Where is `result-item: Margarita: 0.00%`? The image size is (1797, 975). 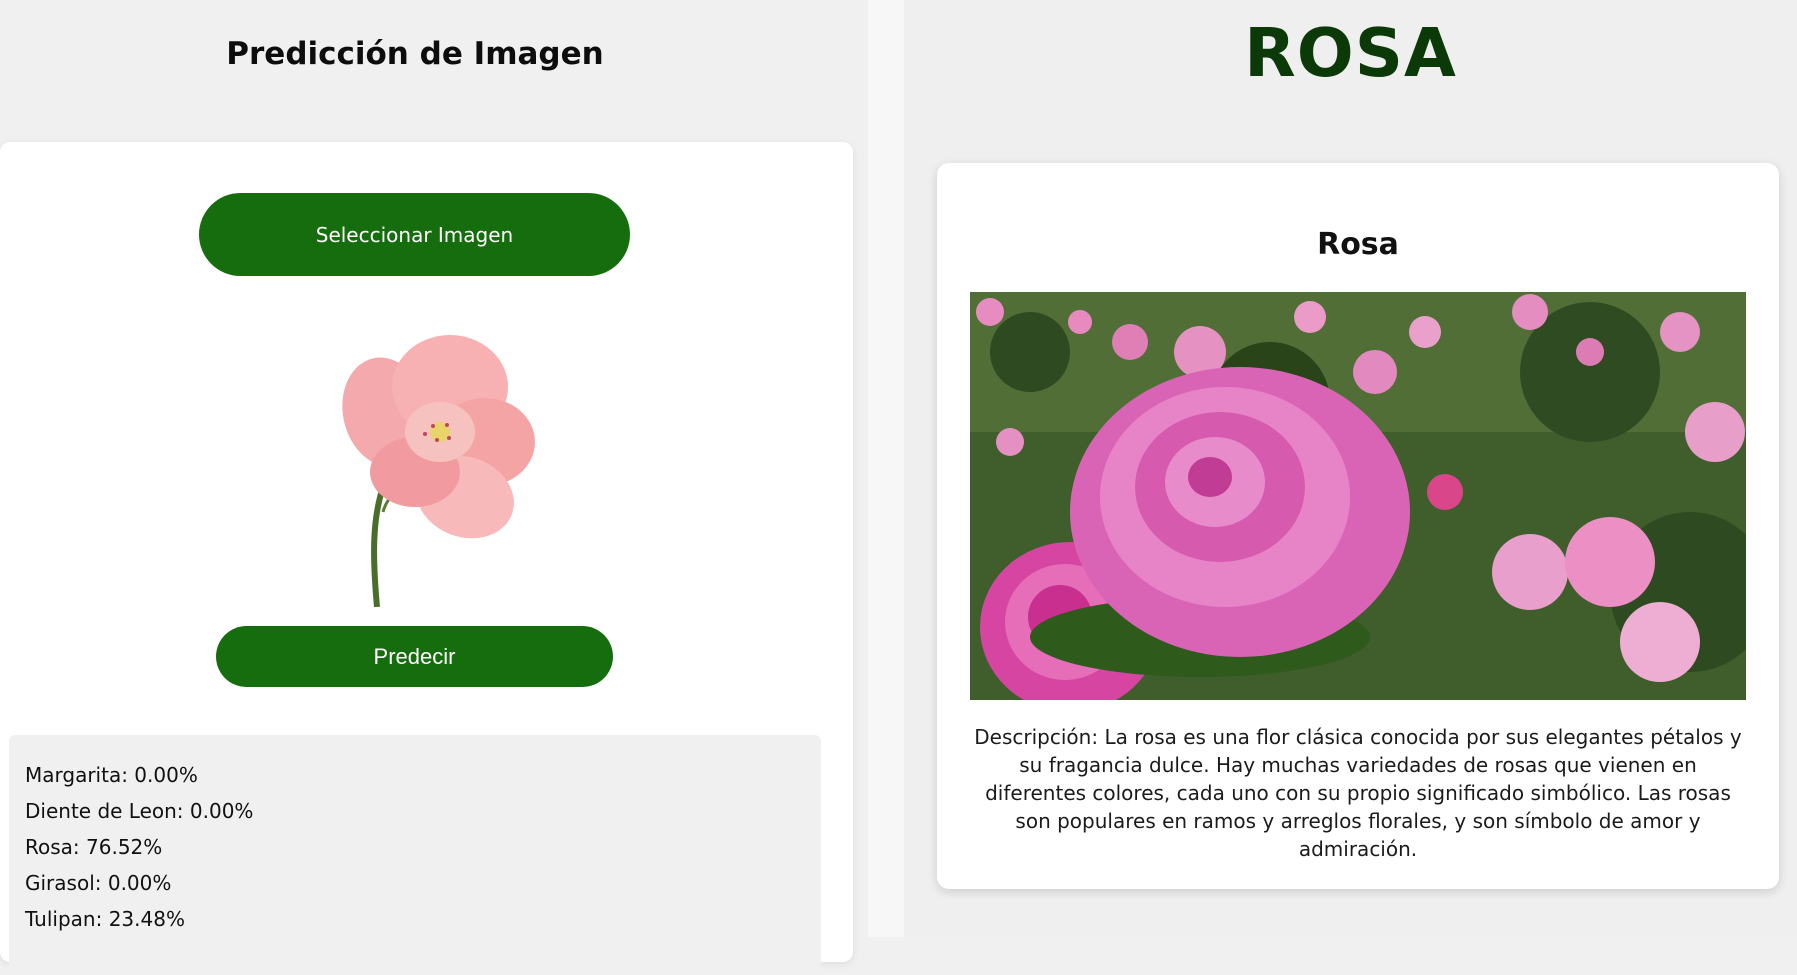 result-item: Margarita: 0.00% is located at coordinates (111, 775).